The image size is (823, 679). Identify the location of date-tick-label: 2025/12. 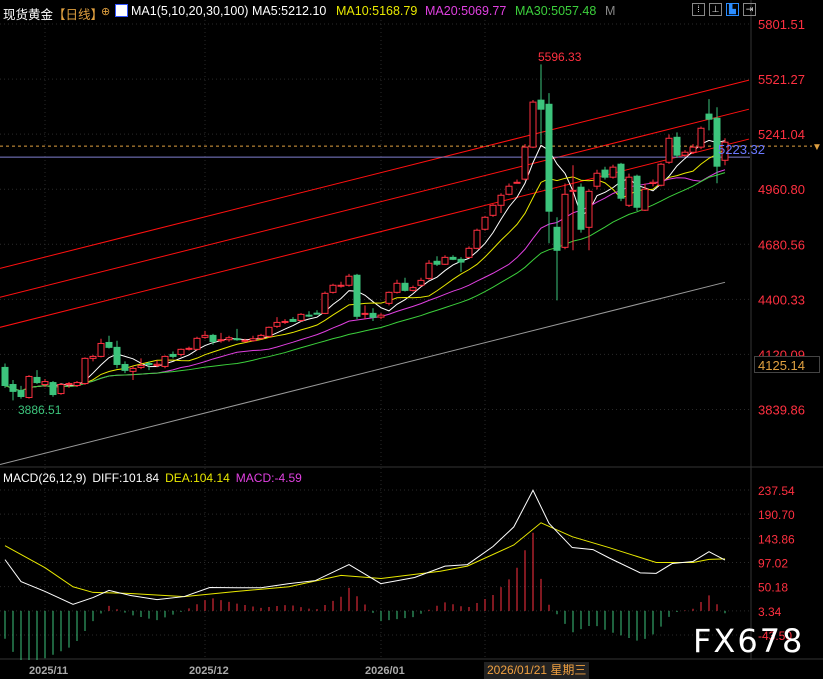
(209, 671).